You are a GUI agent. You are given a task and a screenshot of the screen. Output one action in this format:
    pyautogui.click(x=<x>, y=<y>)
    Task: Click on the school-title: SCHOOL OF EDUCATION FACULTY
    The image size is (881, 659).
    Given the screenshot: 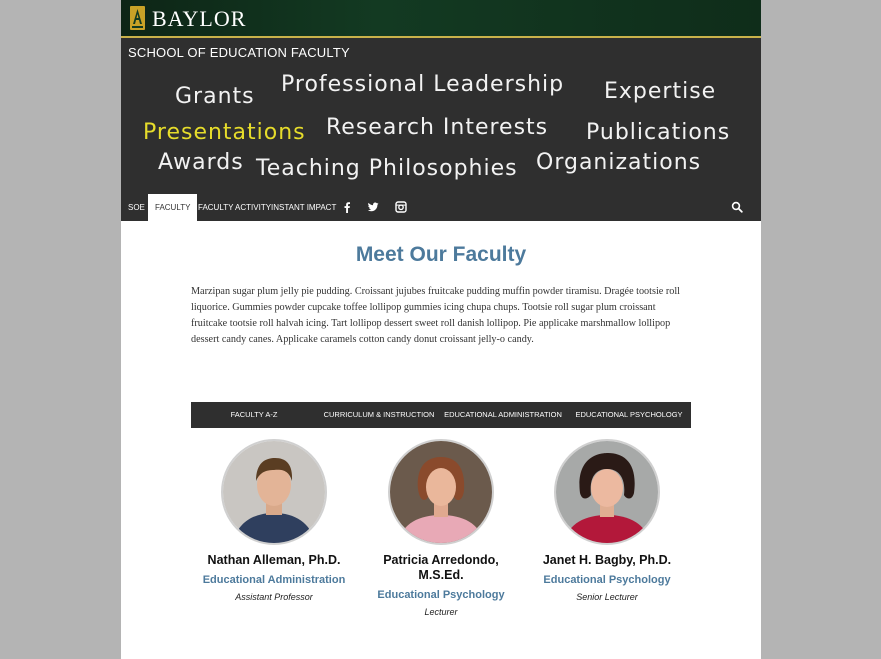 What is the action you would take?
    pyautogui.click(x=239, y=52)
    